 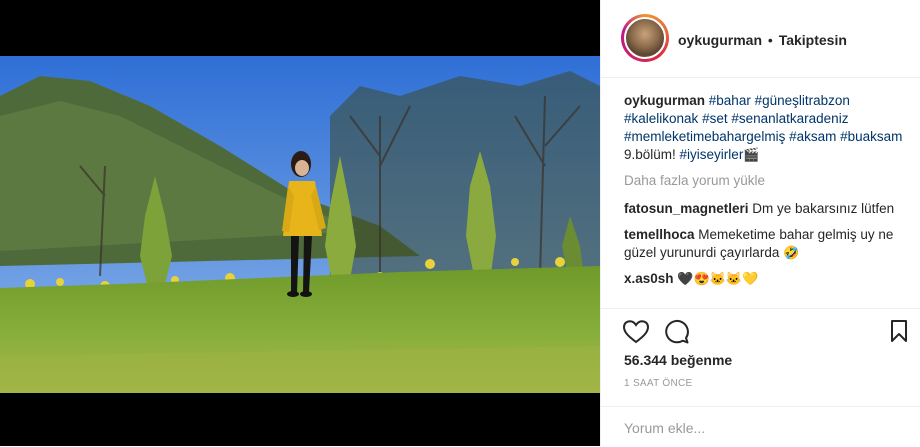 What do you see at coordinates (760, 377) in the screenshot?
I see `post-actions: 56.344 beğenme 1 SAAT ÖNCE` at bounding box center [760, 377].